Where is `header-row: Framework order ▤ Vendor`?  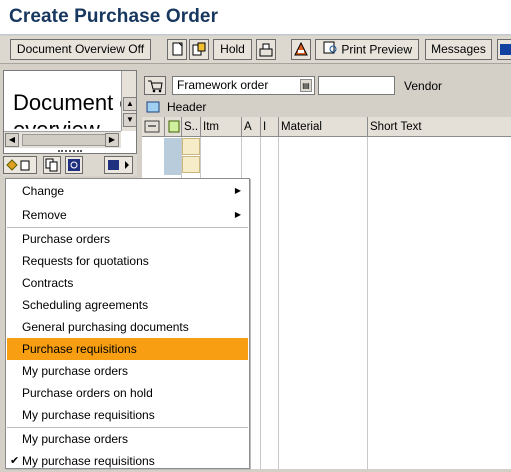
header-row: Framework order ▤ Vendor is located at coordinates (326, 86).